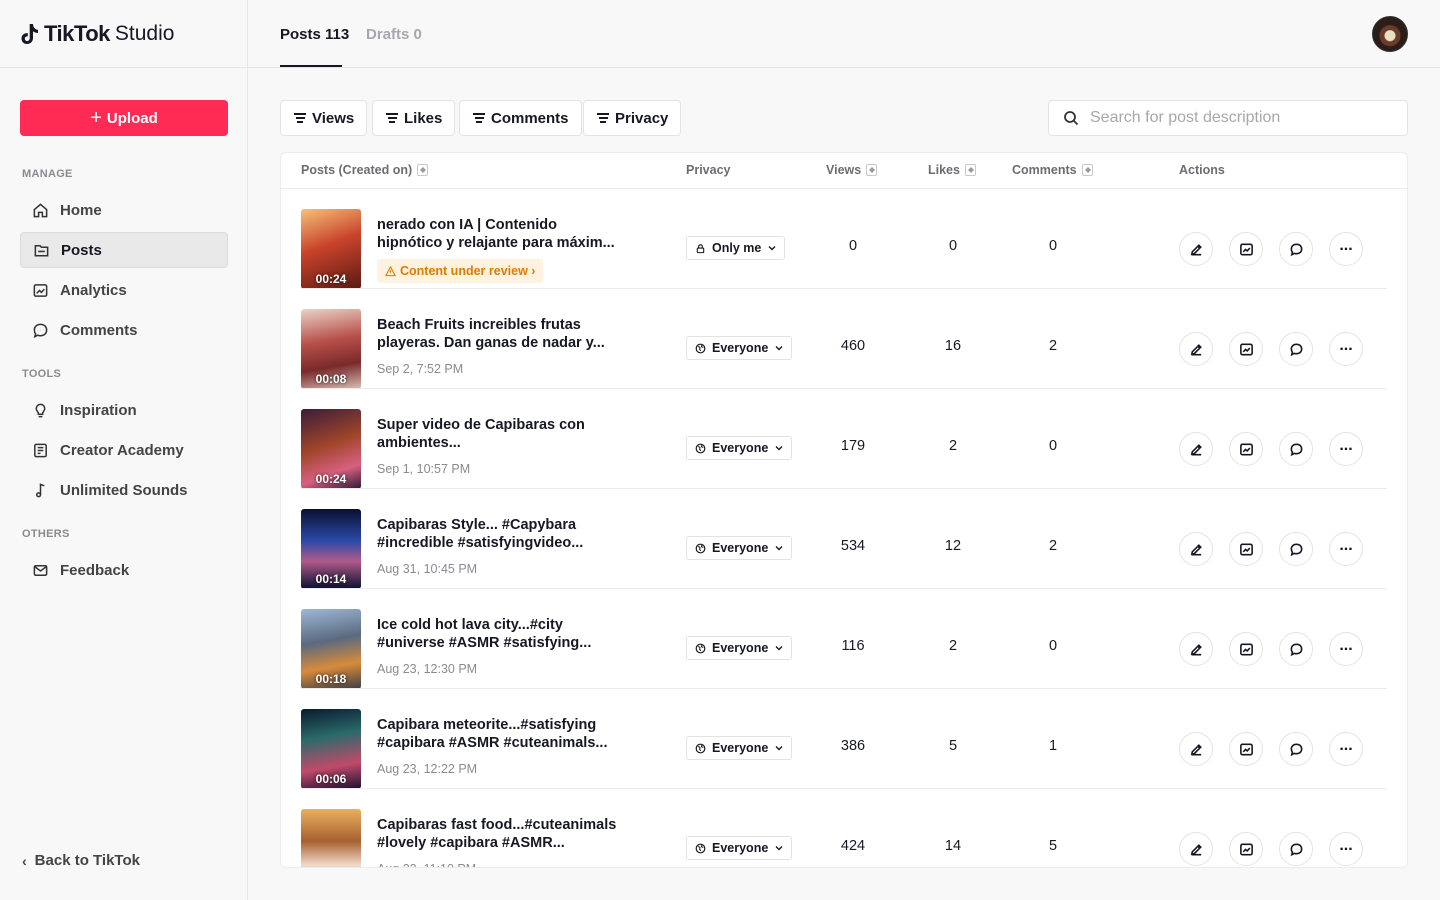 Image resolution: width=1440 pixels, height=900 pixels. What do you see at coordinates (40, 570) in the screenshot?
I see `mail-icon` at bounding box center [40, 570].